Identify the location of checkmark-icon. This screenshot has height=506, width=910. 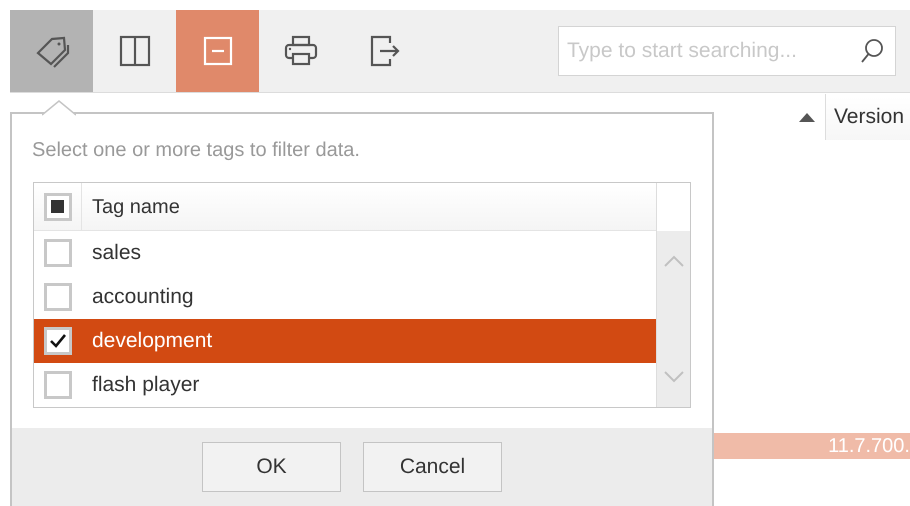
(58, 341).